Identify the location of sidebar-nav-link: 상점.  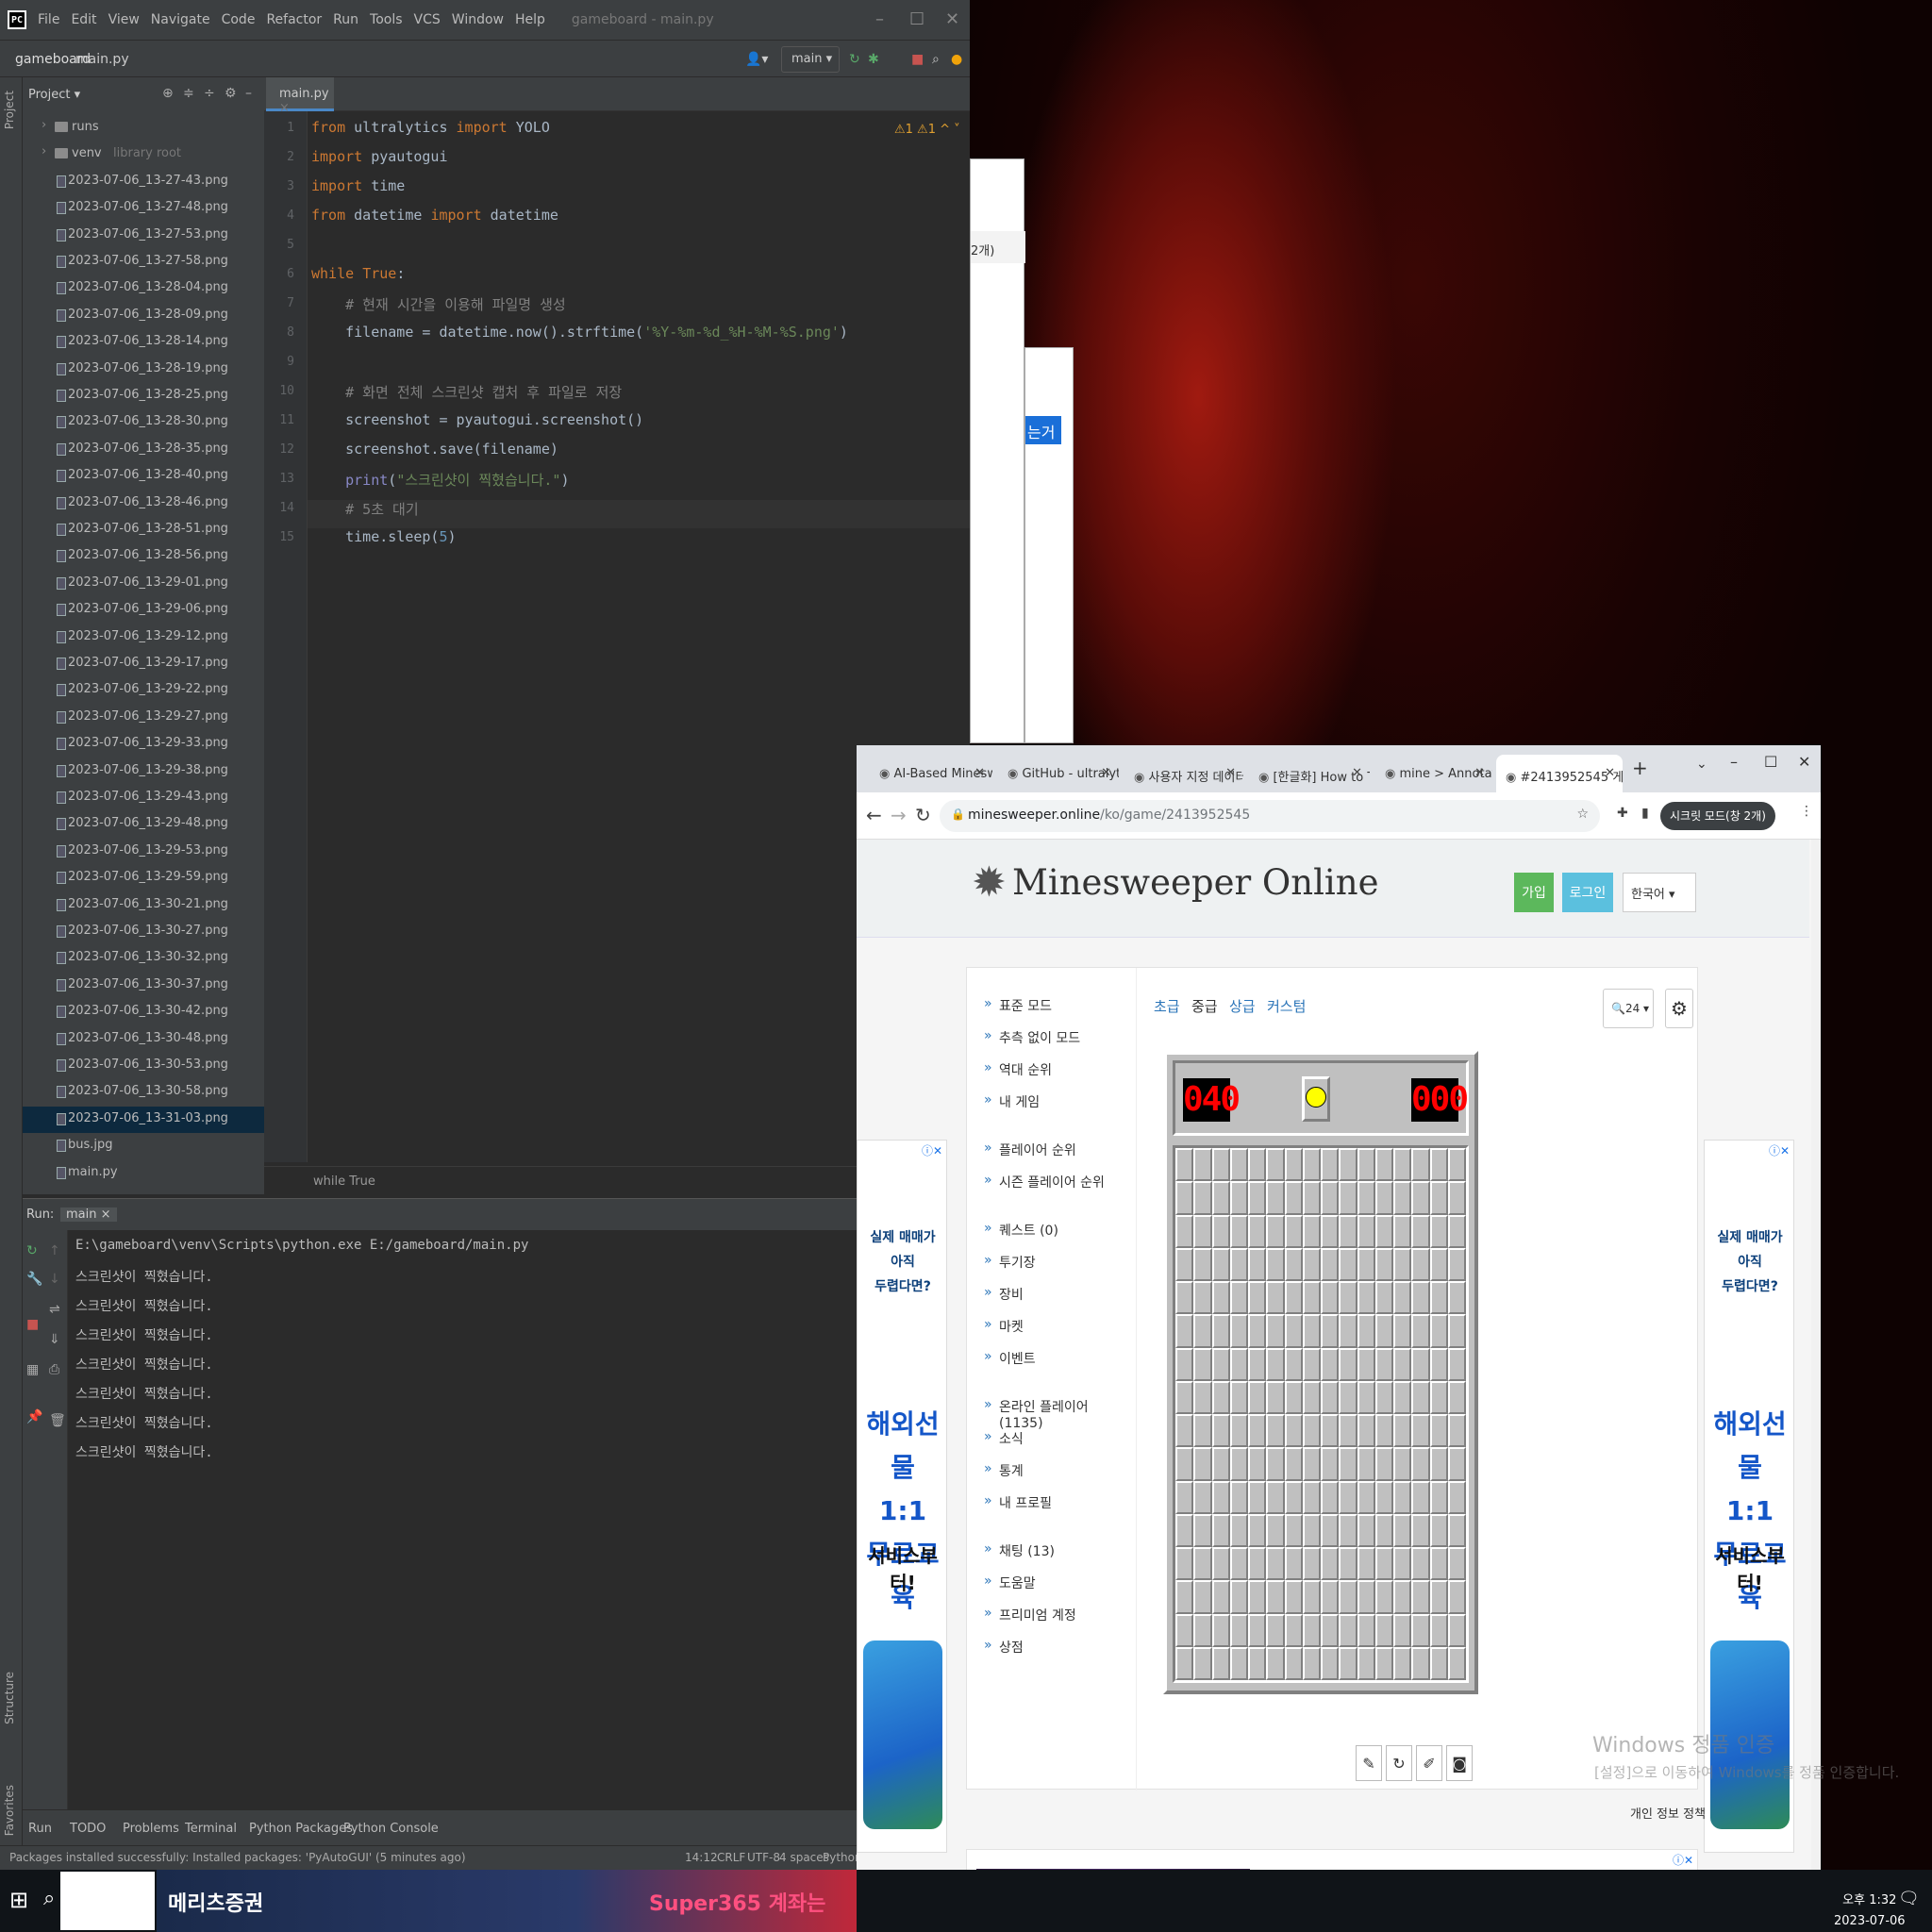
(1004, 1648).